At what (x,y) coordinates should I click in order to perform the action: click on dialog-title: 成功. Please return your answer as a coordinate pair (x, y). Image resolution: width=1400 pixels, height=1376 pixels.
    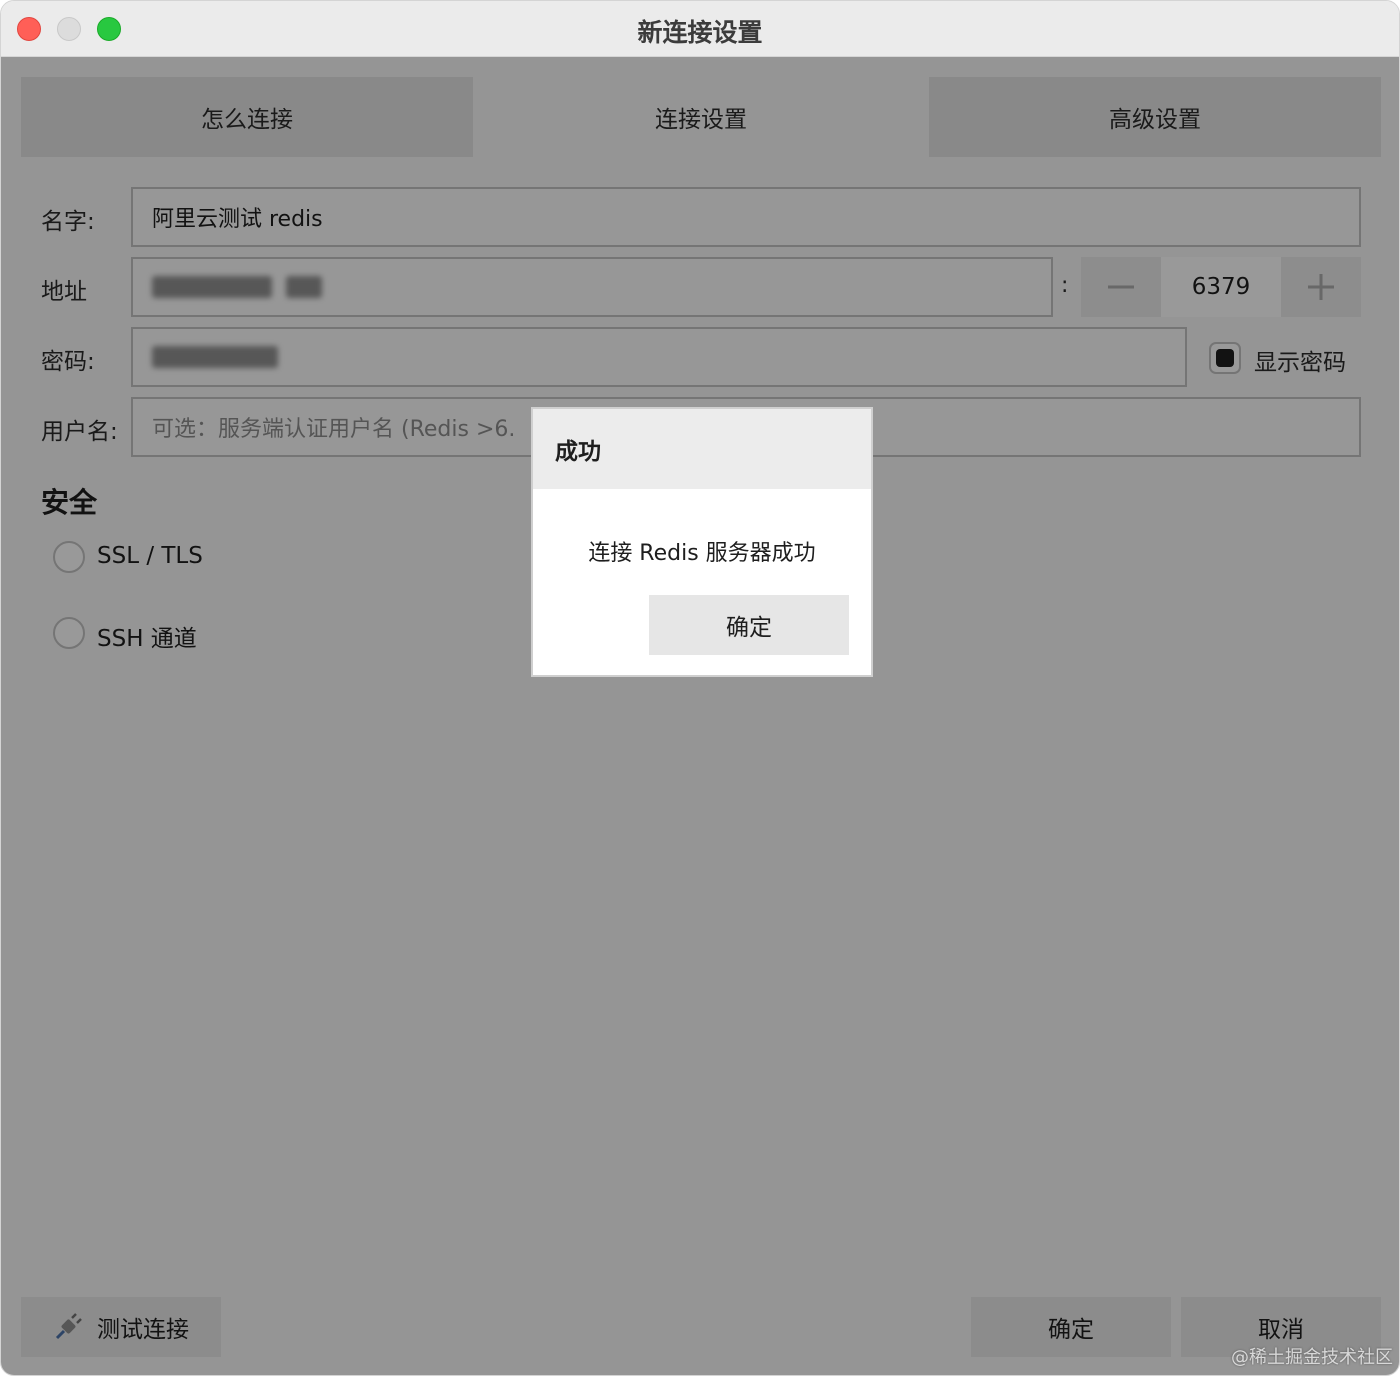
    Looking at the image, I should click on (702, 449).